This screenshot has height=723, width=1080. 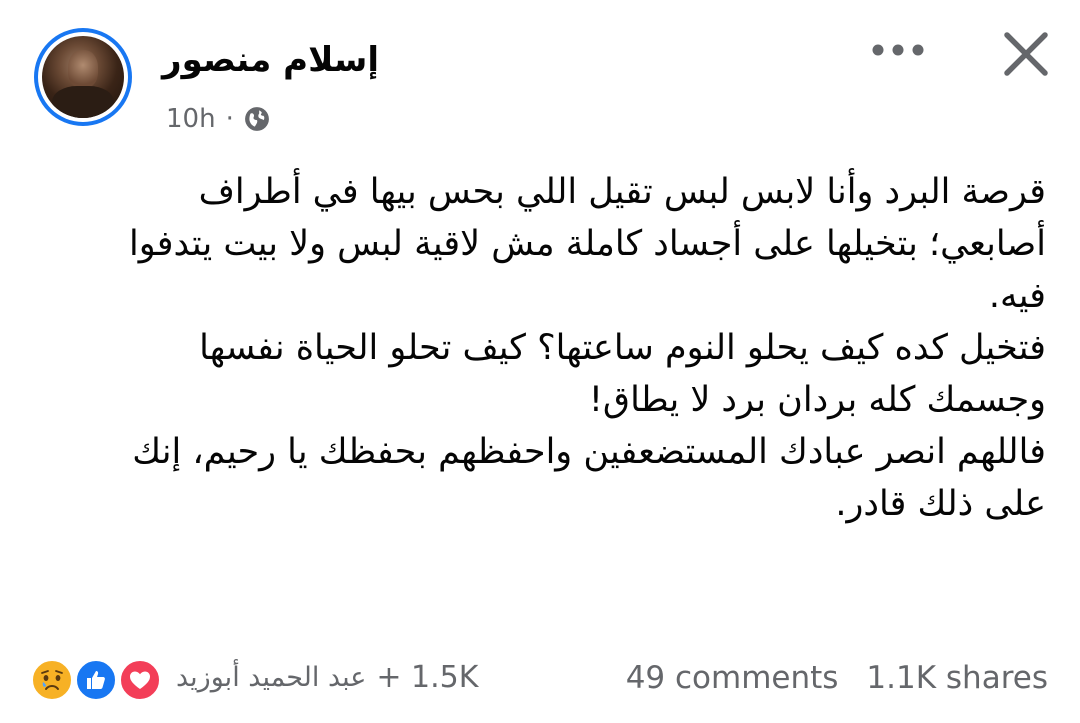 What do you see at coordinates (270, 60) in the screenshot?
I see `author-name: إسلام منصور` at bounding box center [270, 60].